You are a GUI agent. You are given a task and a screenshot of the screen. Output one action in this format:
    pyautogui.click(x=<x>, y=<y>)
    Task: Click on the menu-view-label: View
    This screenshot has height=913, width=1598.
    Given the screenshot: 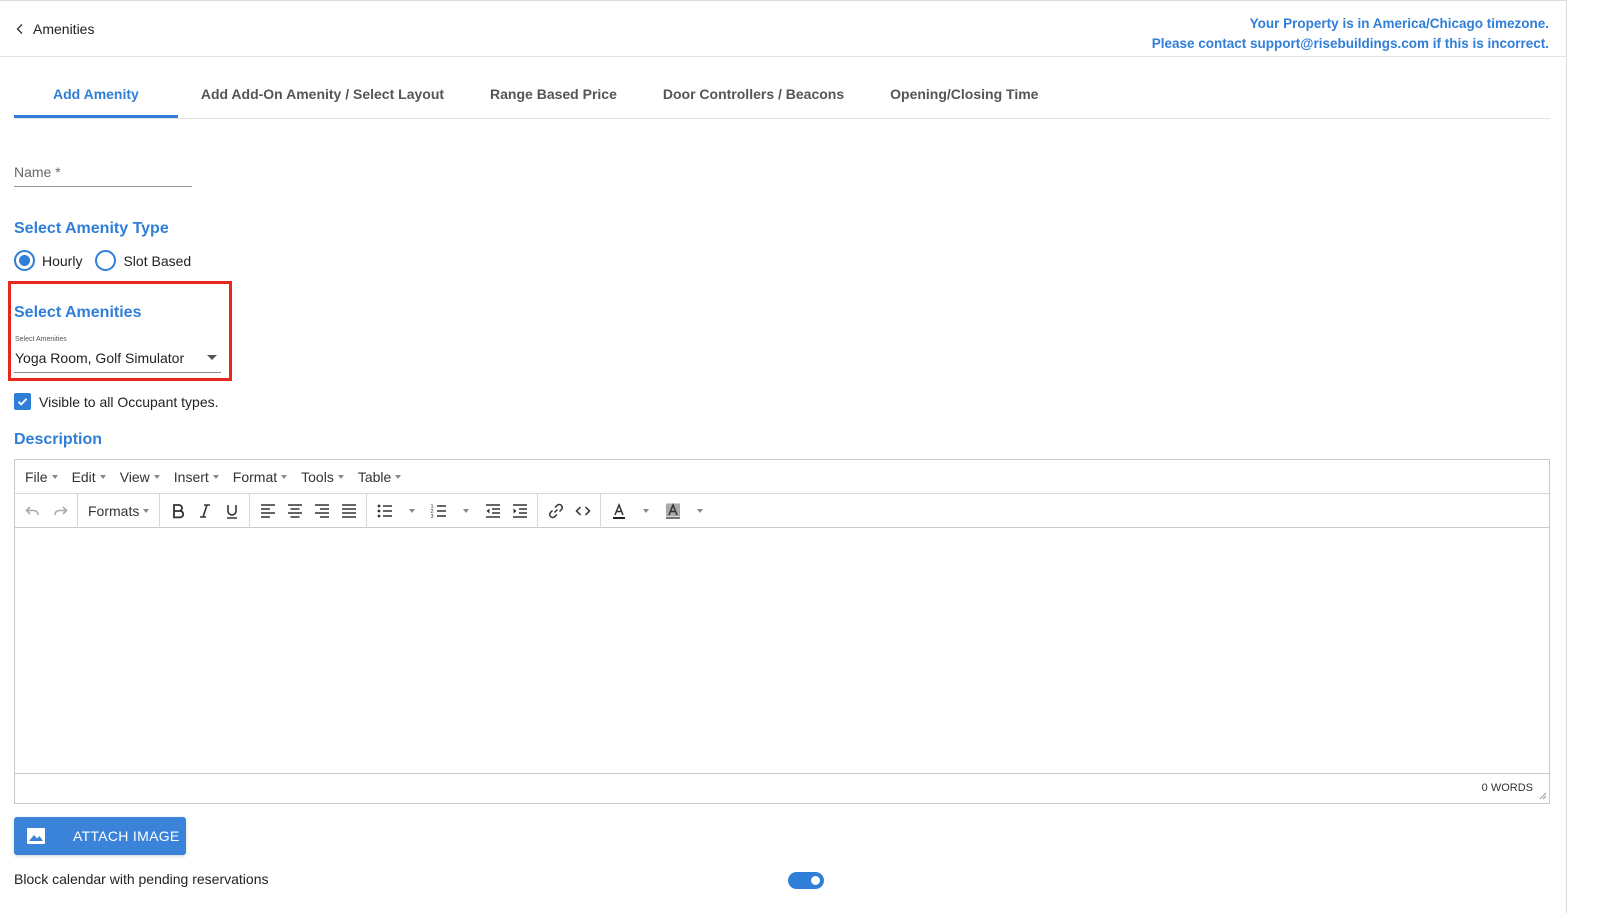 What is the action you would take?
    pyautogui.click(x=134, y=476)
    